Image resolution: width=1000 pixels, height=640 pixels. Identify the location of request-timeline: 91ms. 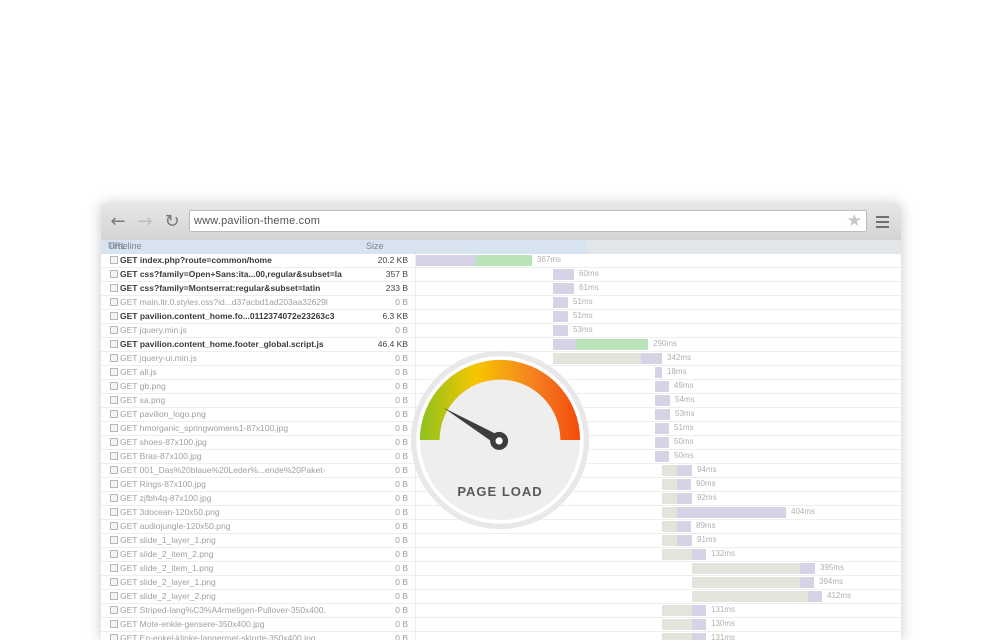
(658, 541).